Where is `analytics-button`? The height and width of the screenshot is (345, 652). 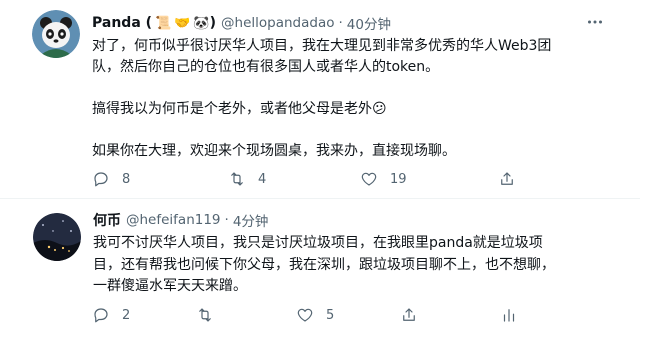
analytics-button is located at coordinates (509, 315).